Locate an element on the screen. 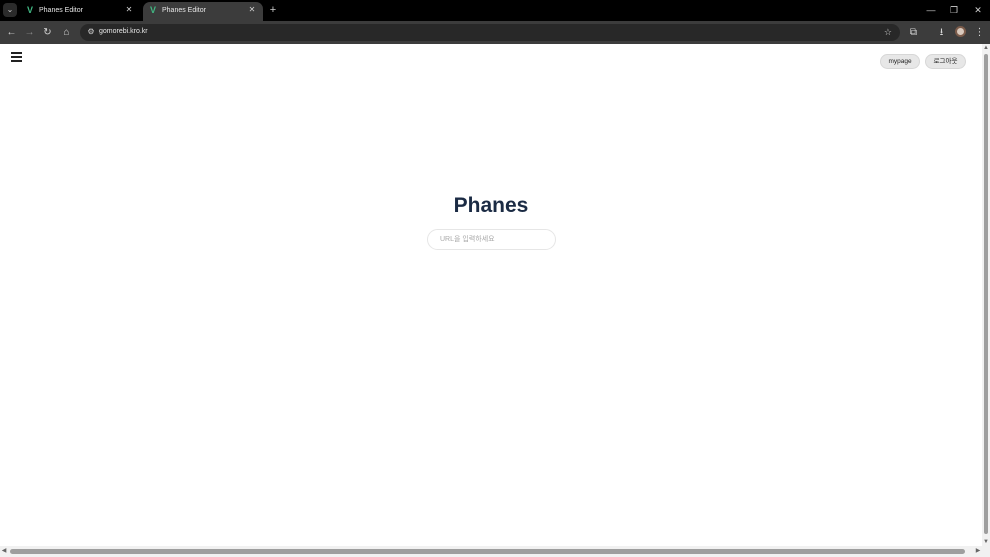 The width and height of the screenshot is (990, 557). hamburger-menu-icon is located at coordinates (16, 57).